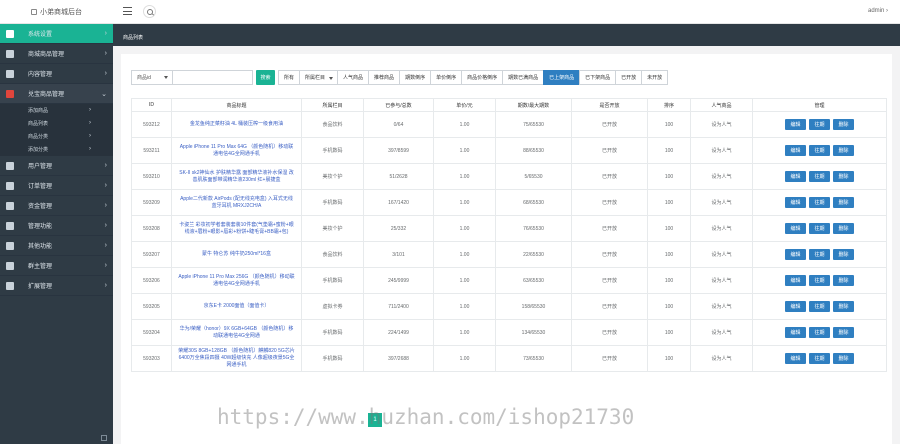 This screenshot has height=444, width=900. What do you see at coordinates (415, 77) in the screenshot?
I see `filter-periods-desc: 期数倒序` at bounding box center [415, 77].